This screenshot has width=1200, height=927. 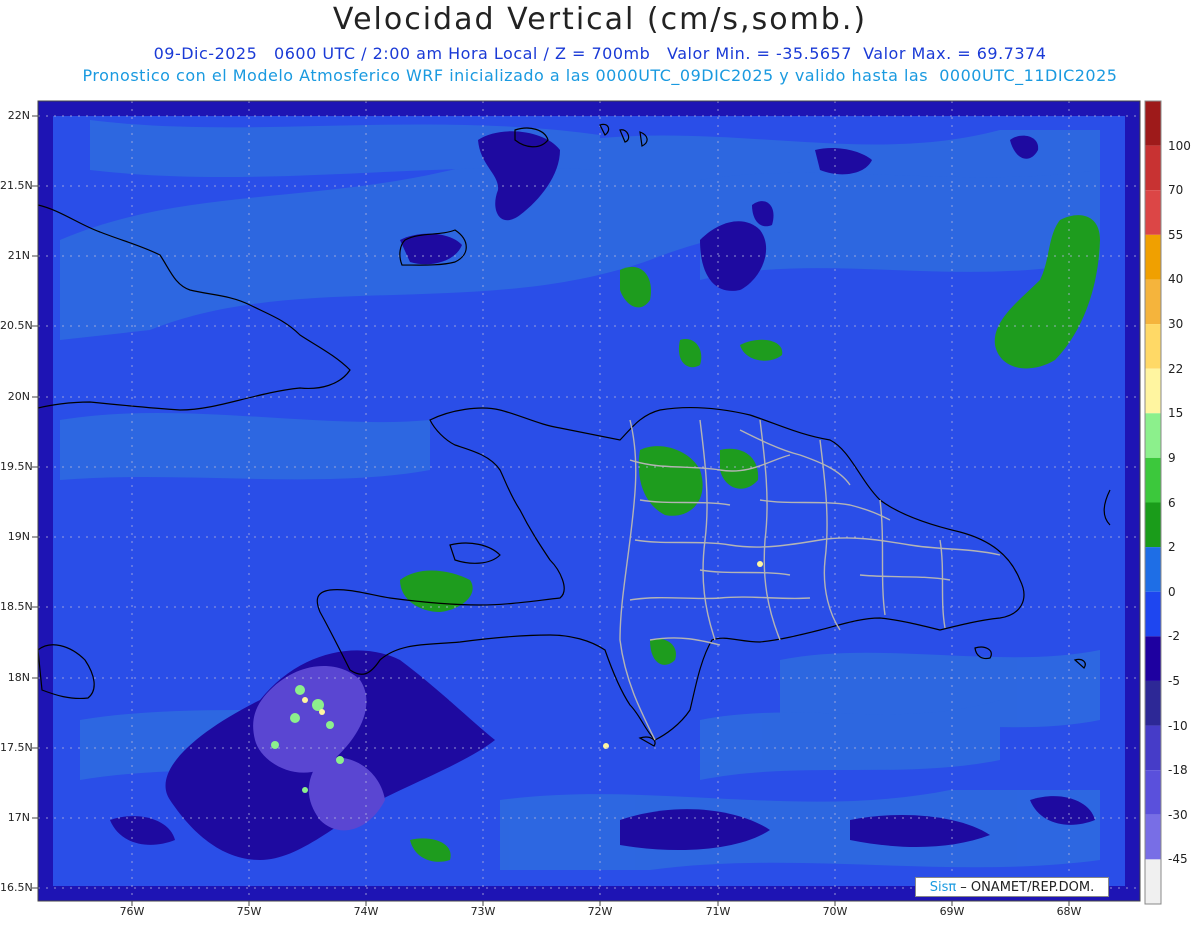 I want to click on lon-label: 71W, so click(x=718, y=911).